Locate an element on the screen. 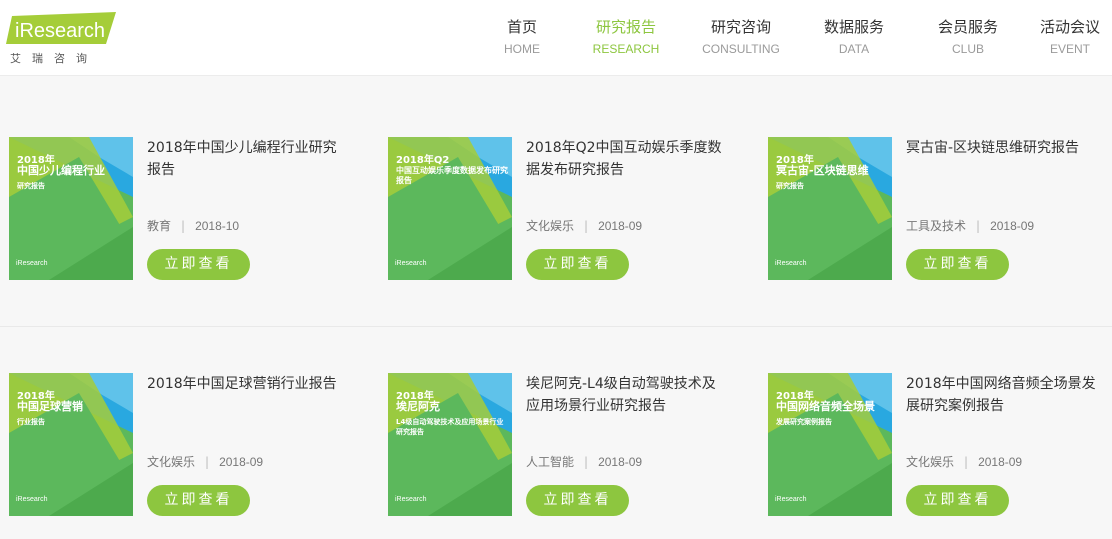 The width and height of the screenshot is (1112, 539). report-category: 教育 is located at coordinates (159, 226).